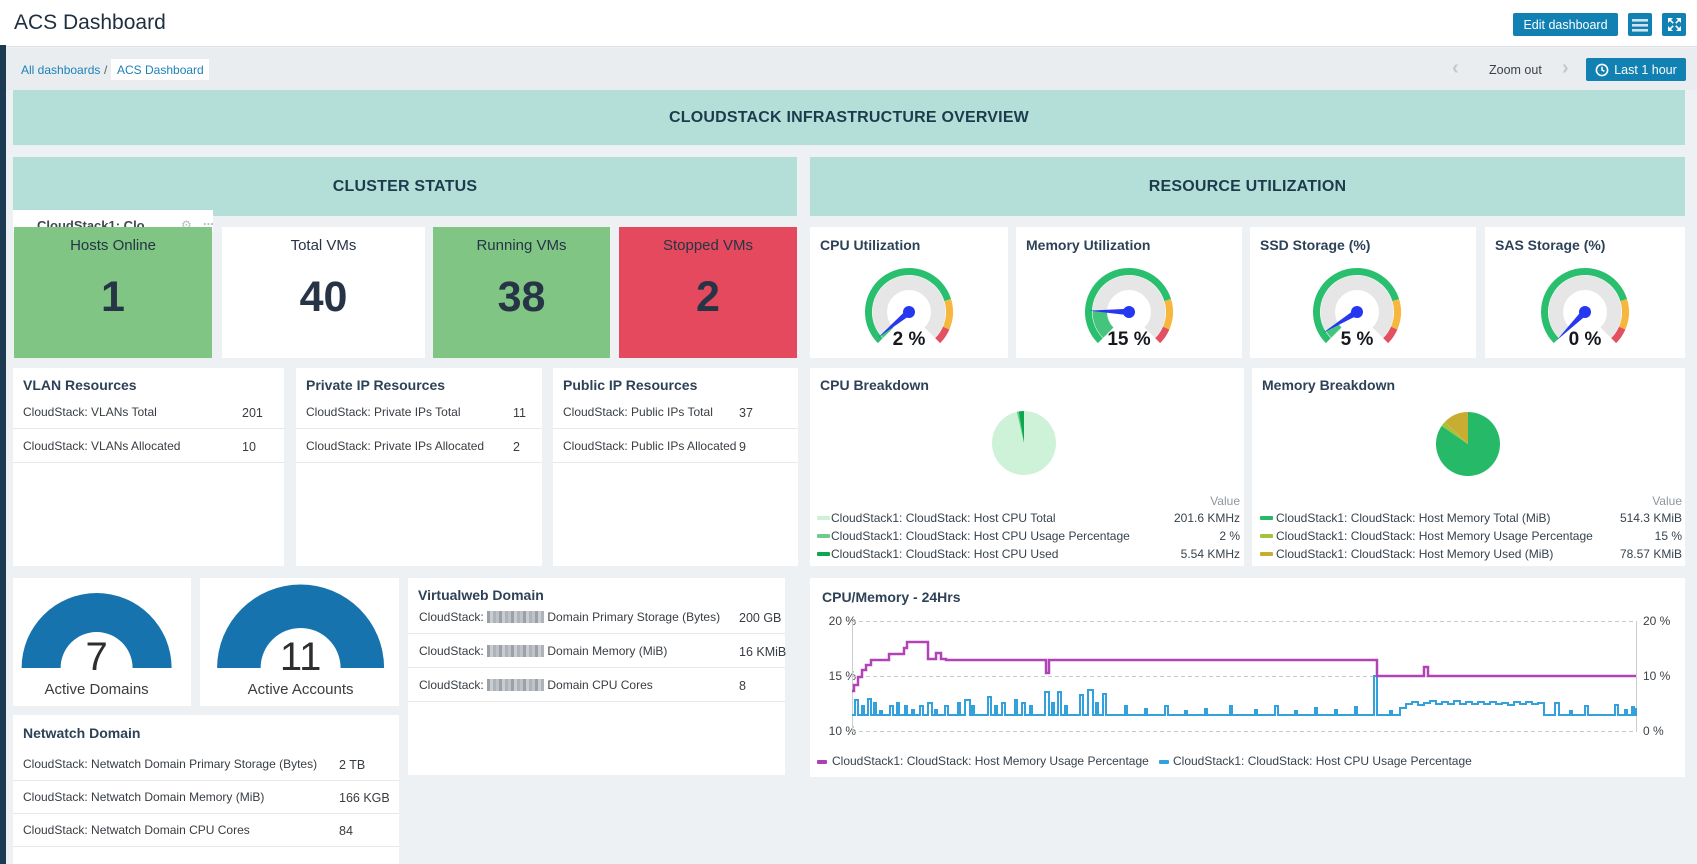 This screenshot has width=1697, height=864. I want to click on svg-text: 7, so click(96, 657).